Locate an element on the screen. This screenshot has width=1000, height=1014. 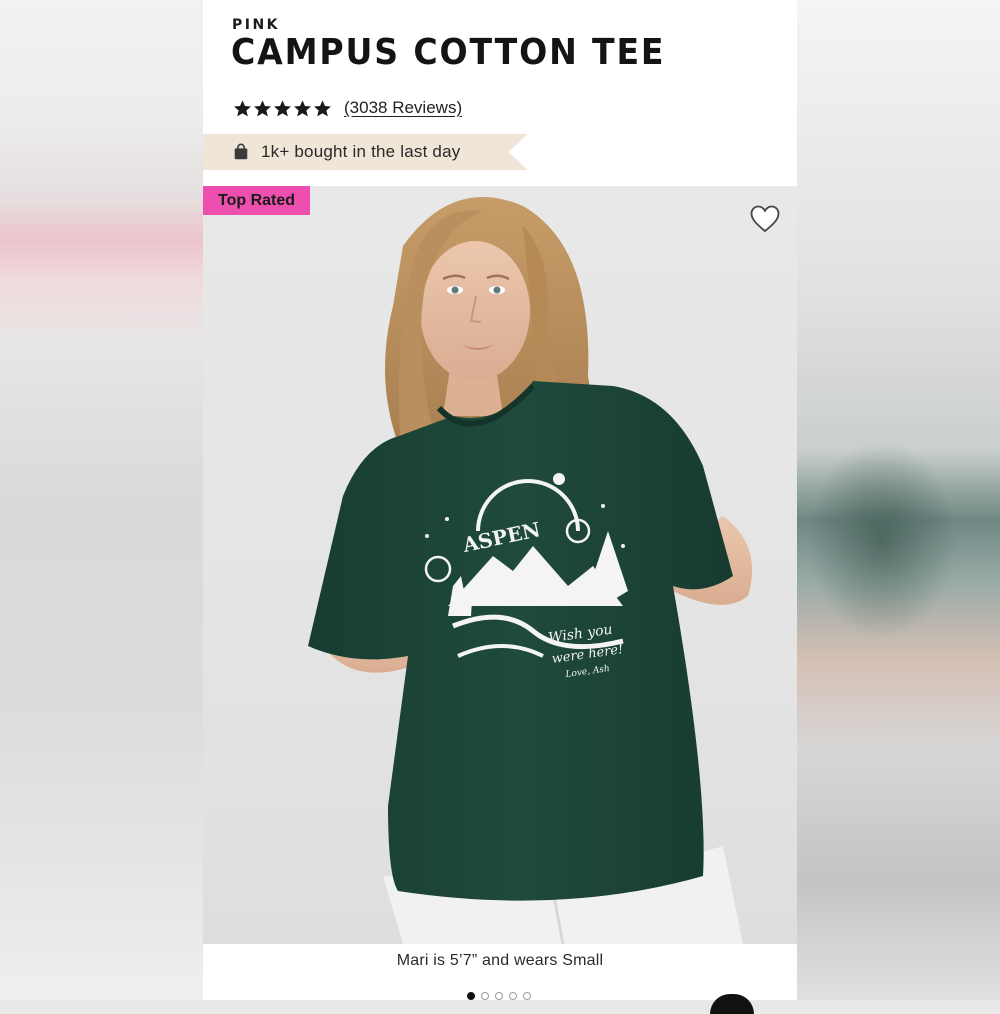
brand-label: PINK is located at coordinates (256, 25).